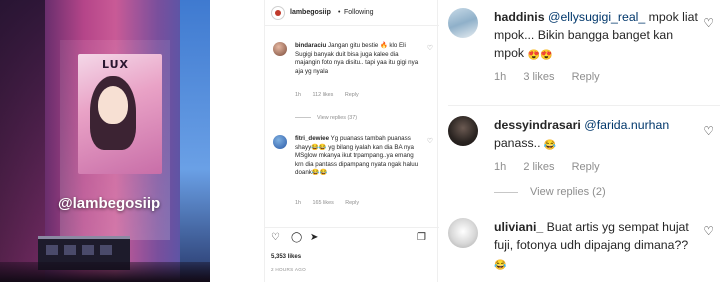 This screenshot has width=720, height=282. Describe the element at coordinates (195, 141) in the screenshot. I see `photo-light-right` at that location.